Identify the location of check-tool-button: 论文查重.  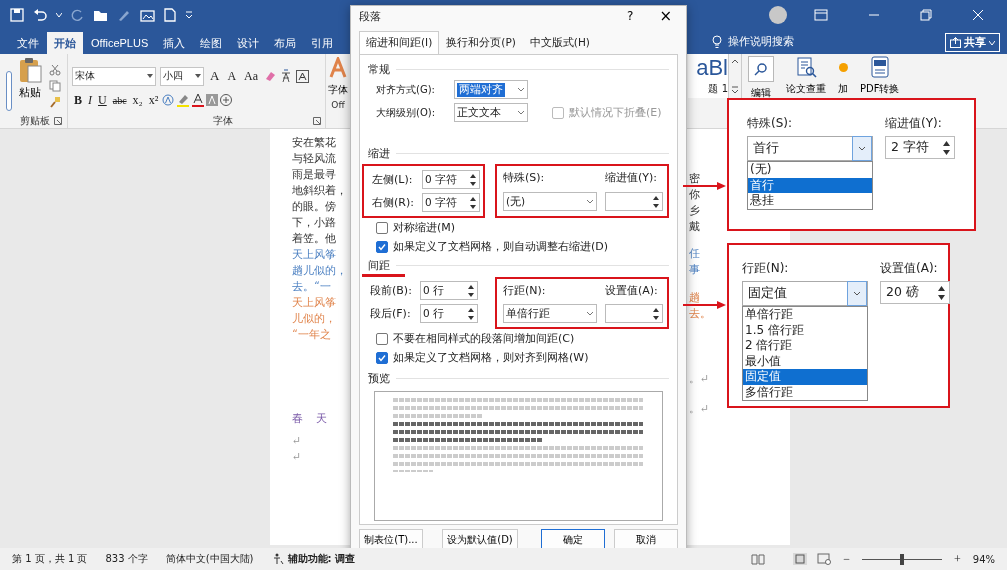
(806, 76).